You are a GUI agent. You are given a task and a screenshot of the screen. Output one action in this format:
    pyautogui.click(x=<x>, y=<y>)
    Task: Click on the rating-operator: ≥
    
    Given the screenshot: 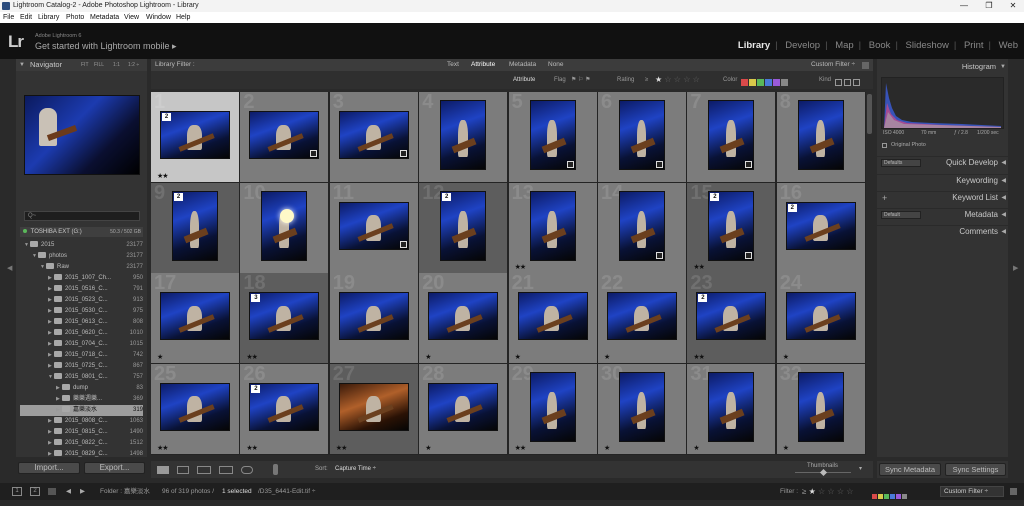 What is the action you would take?
    pyautogui.click(x=646, y=80)
    